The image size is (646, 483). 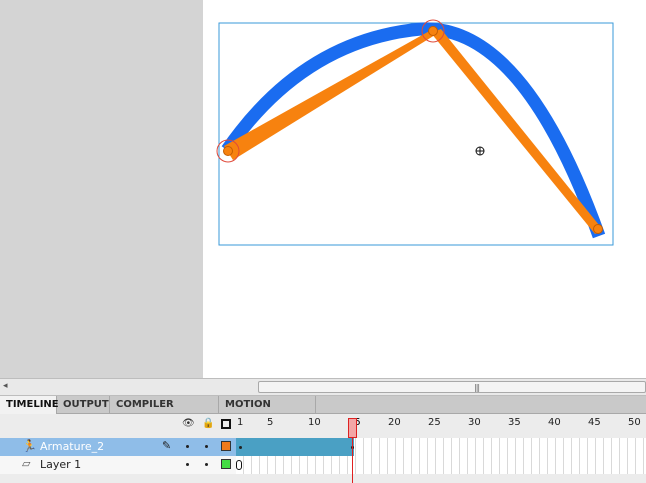 I want to click on joint-tail, so click(x=598, y=229).